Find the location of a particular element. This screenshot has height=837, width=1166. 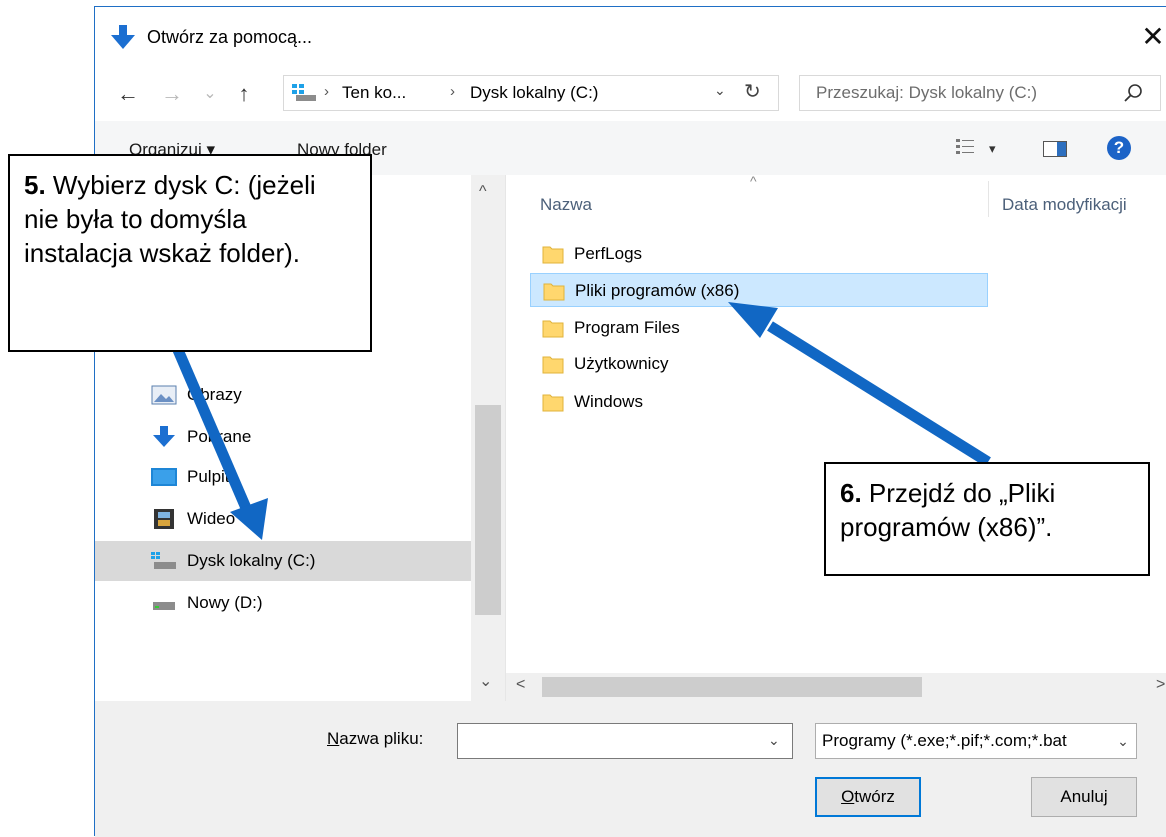

list-item: Windows is located at coordinates (759, 402).